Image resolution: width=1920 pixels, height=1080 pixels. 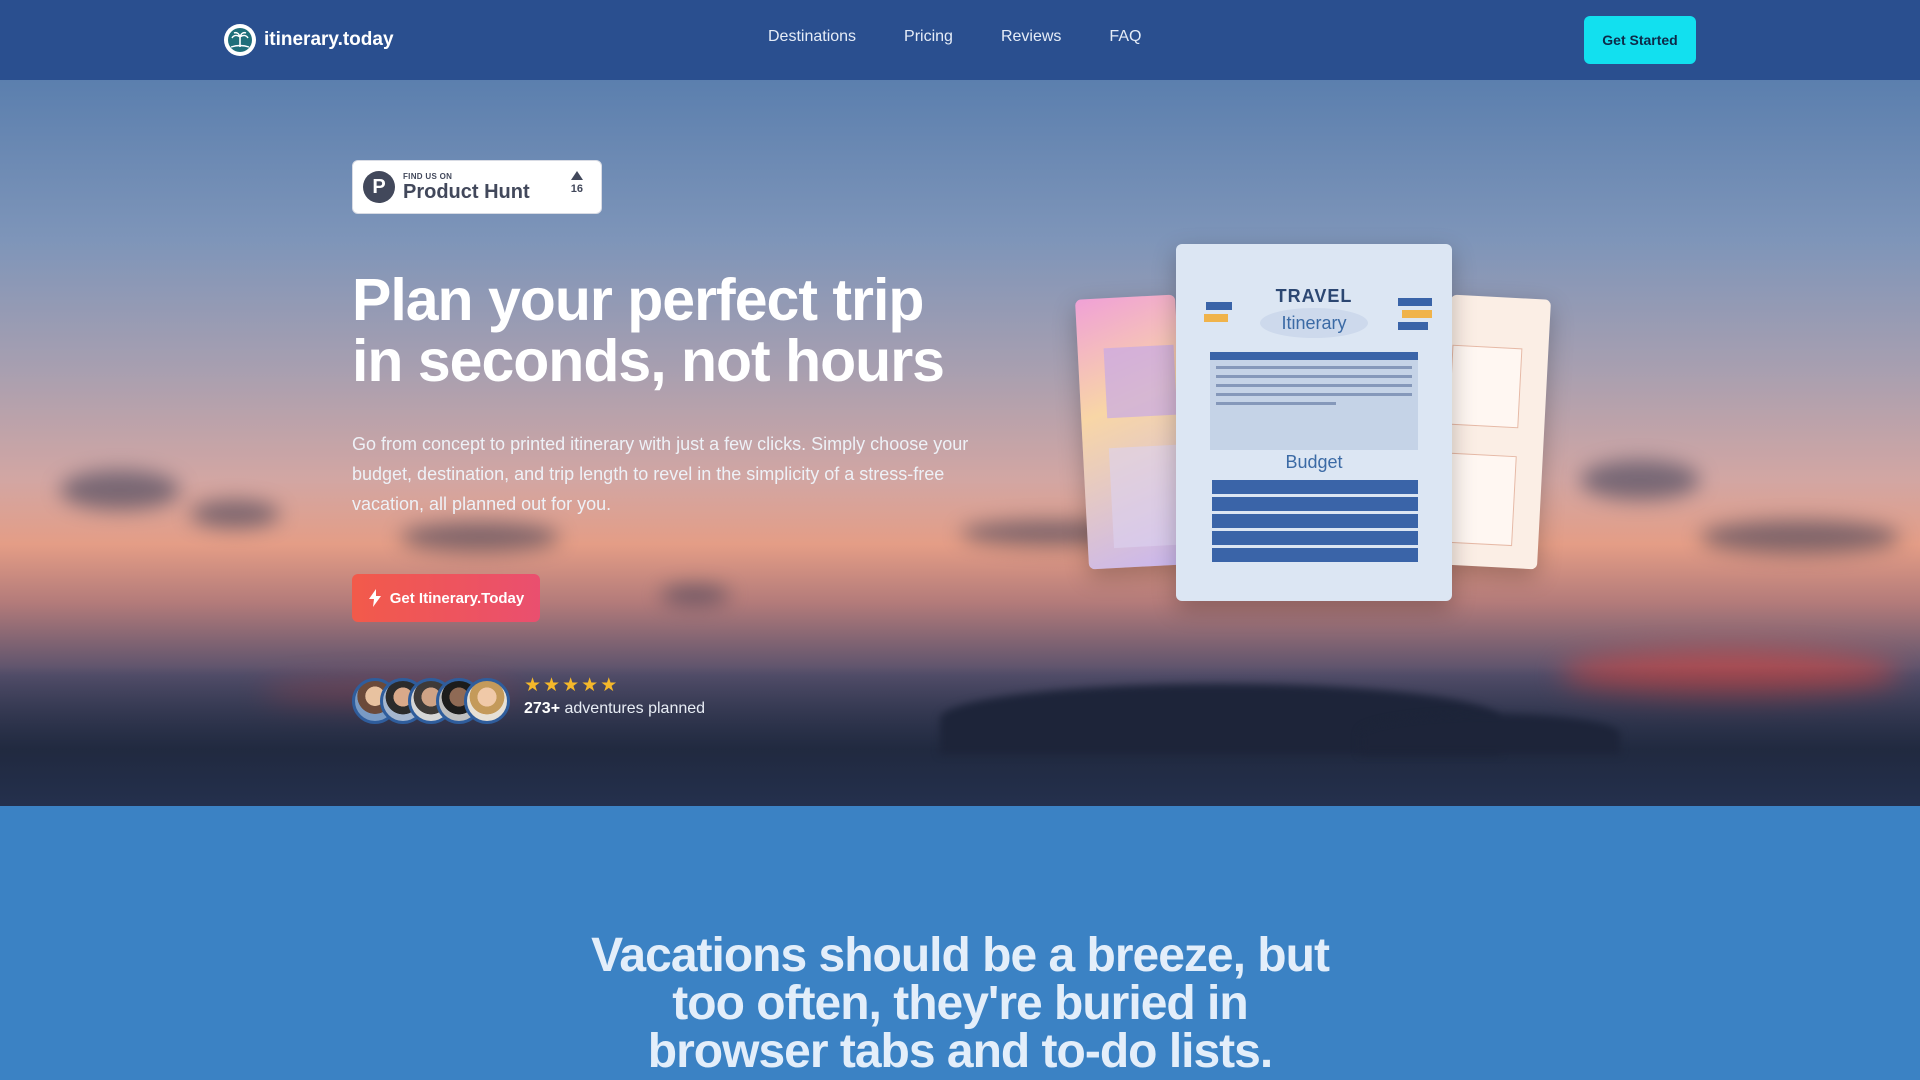 I want to click on product-hunt-badge: P FIND US ON Product Hunt 16, so click(x=477, y=187).